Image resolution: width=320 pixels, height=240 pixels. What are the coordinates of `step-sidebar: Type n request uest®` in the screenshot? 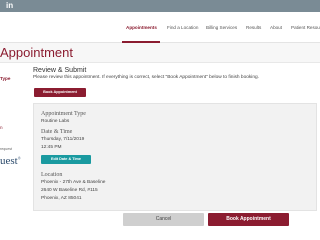 It's located at (12, 151).